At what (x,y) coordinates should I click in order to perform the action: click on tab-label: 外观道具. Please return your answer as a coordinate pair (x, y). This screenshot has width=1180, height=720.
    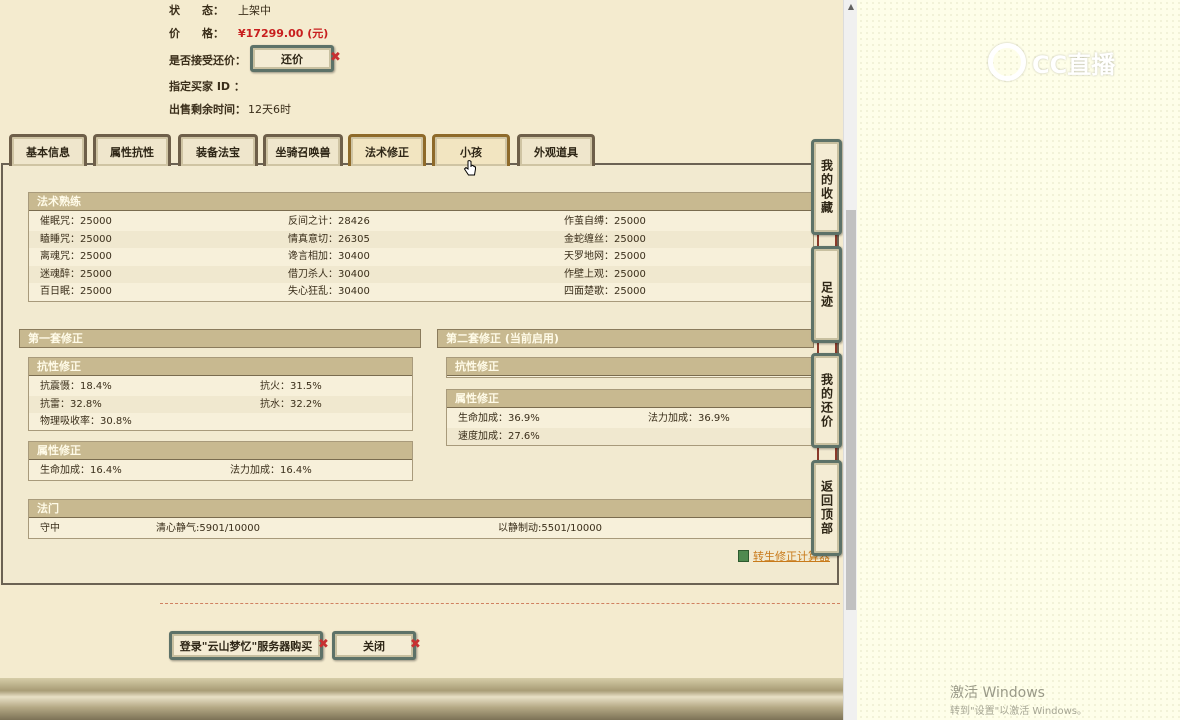
    Looking at the image, I should click on (556, 152).